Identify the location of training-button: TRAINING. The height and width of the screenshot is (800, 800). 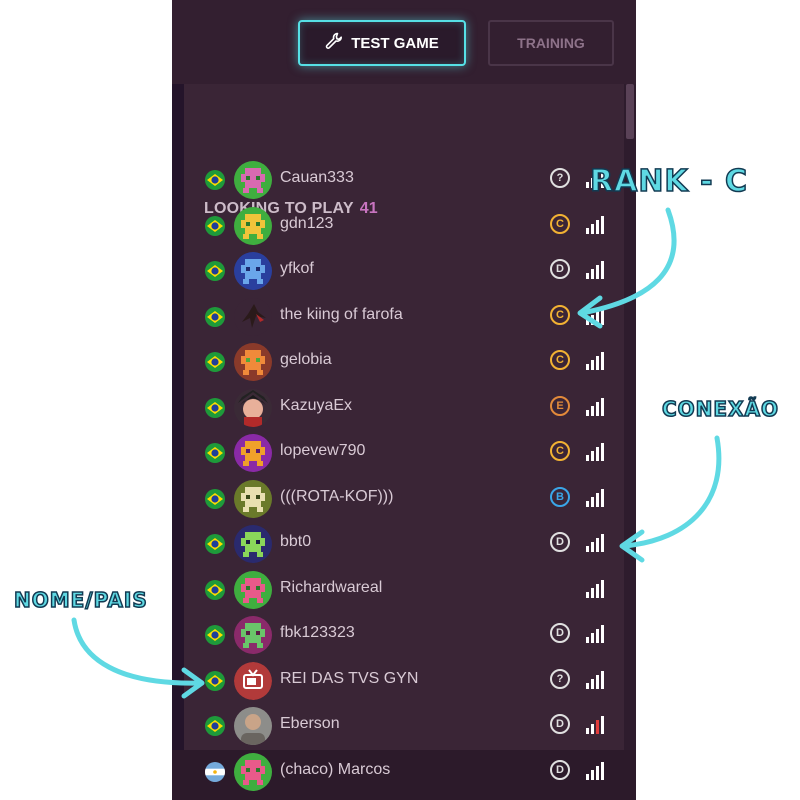
(551, 43).